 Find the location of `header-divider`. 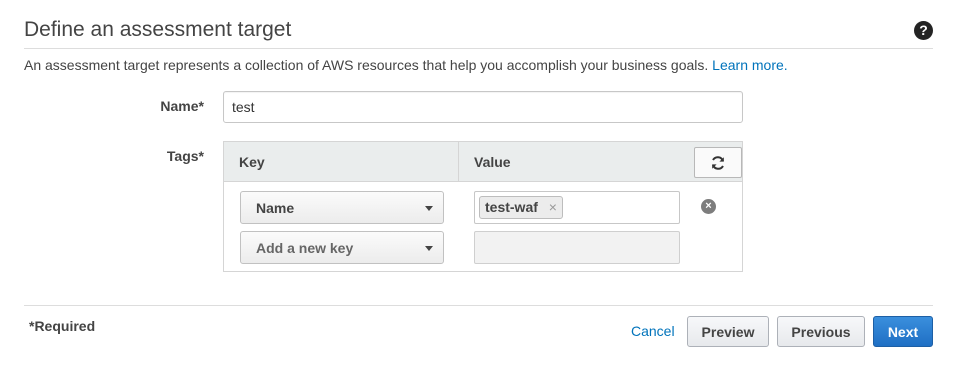

header-divider is located at coordinates (458, 162).